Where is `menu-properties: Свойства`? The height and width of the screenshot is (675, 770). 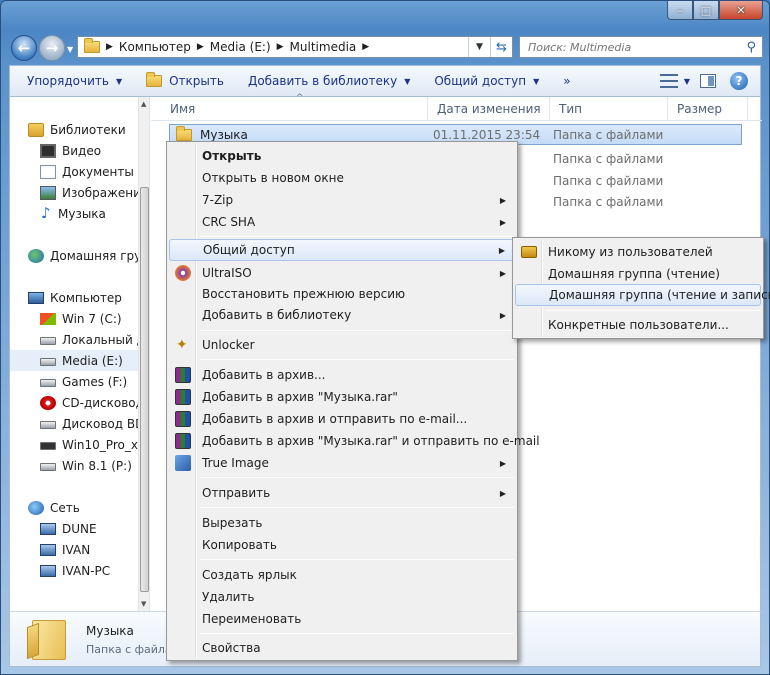 menu-properties: Свойства is located at coordinates (342, 648).